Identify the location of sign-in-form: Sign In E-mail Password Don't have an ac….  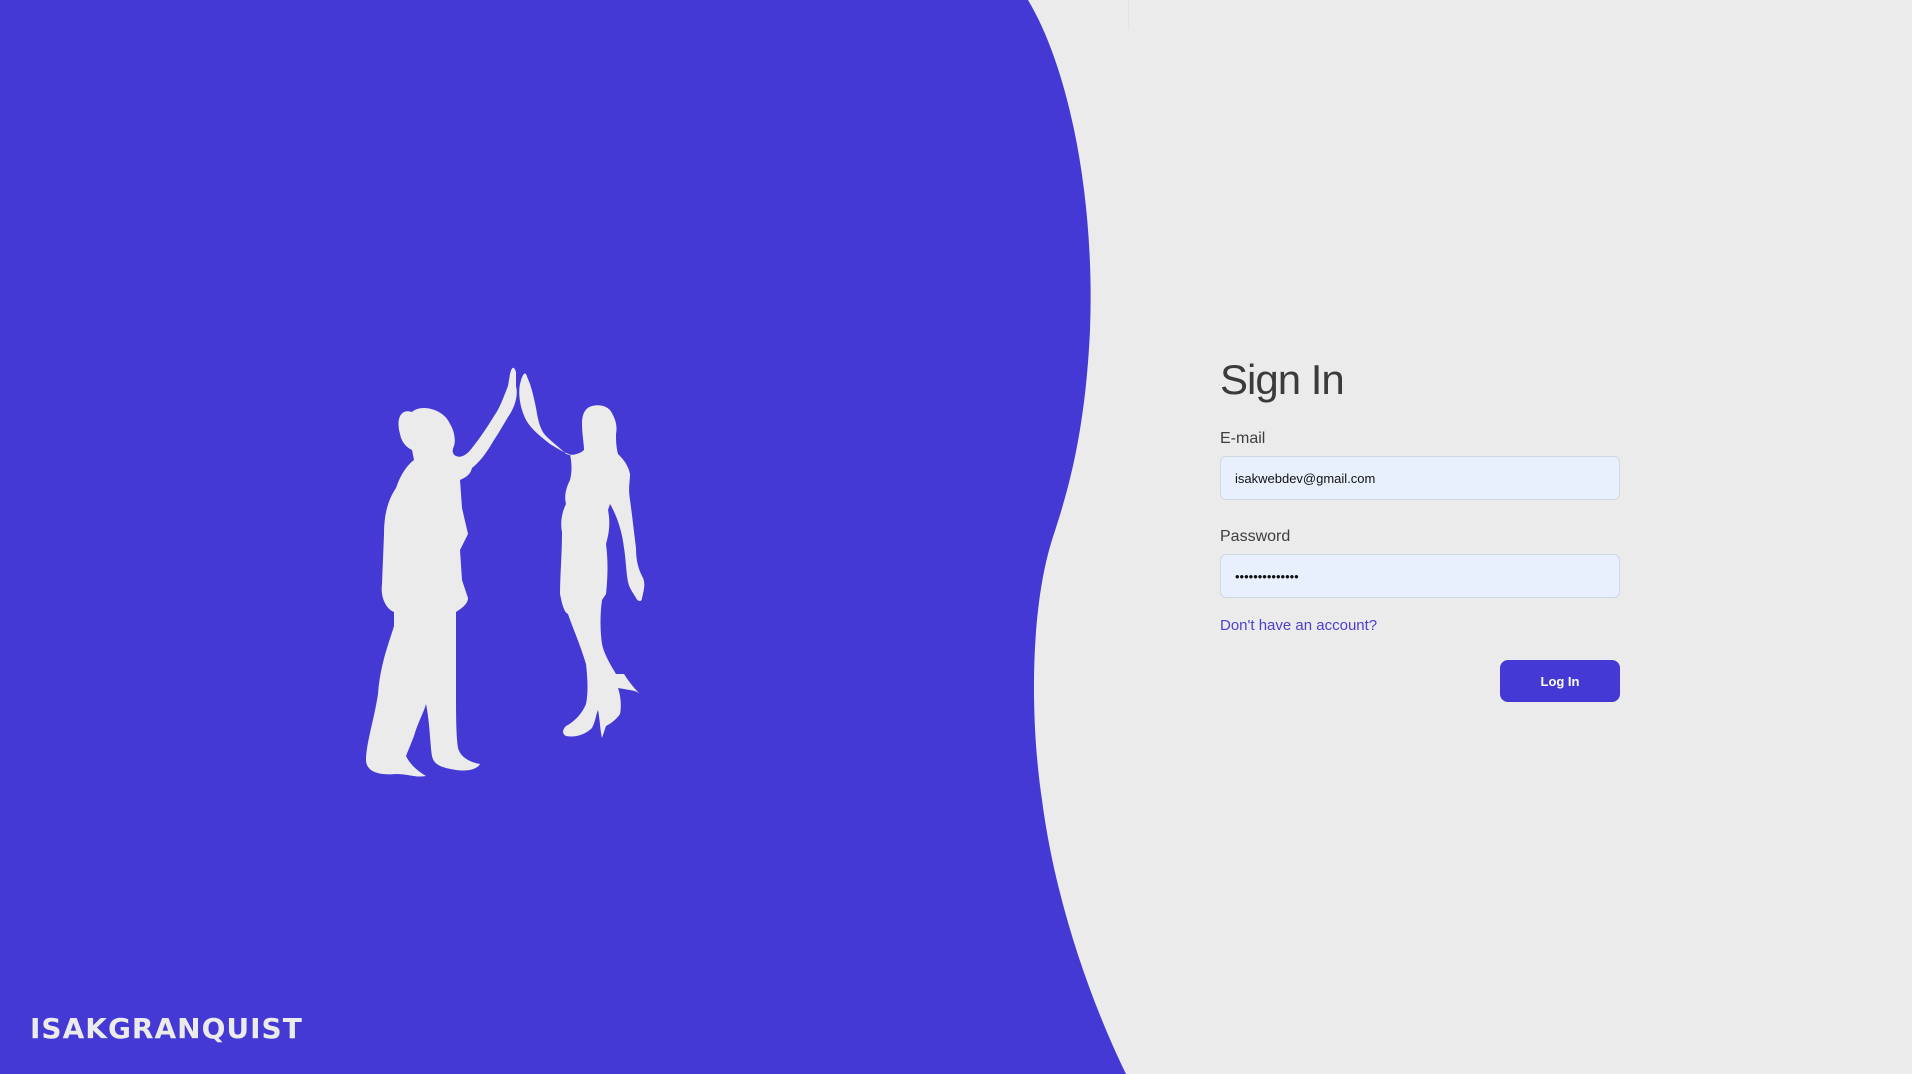
(1420, 526).